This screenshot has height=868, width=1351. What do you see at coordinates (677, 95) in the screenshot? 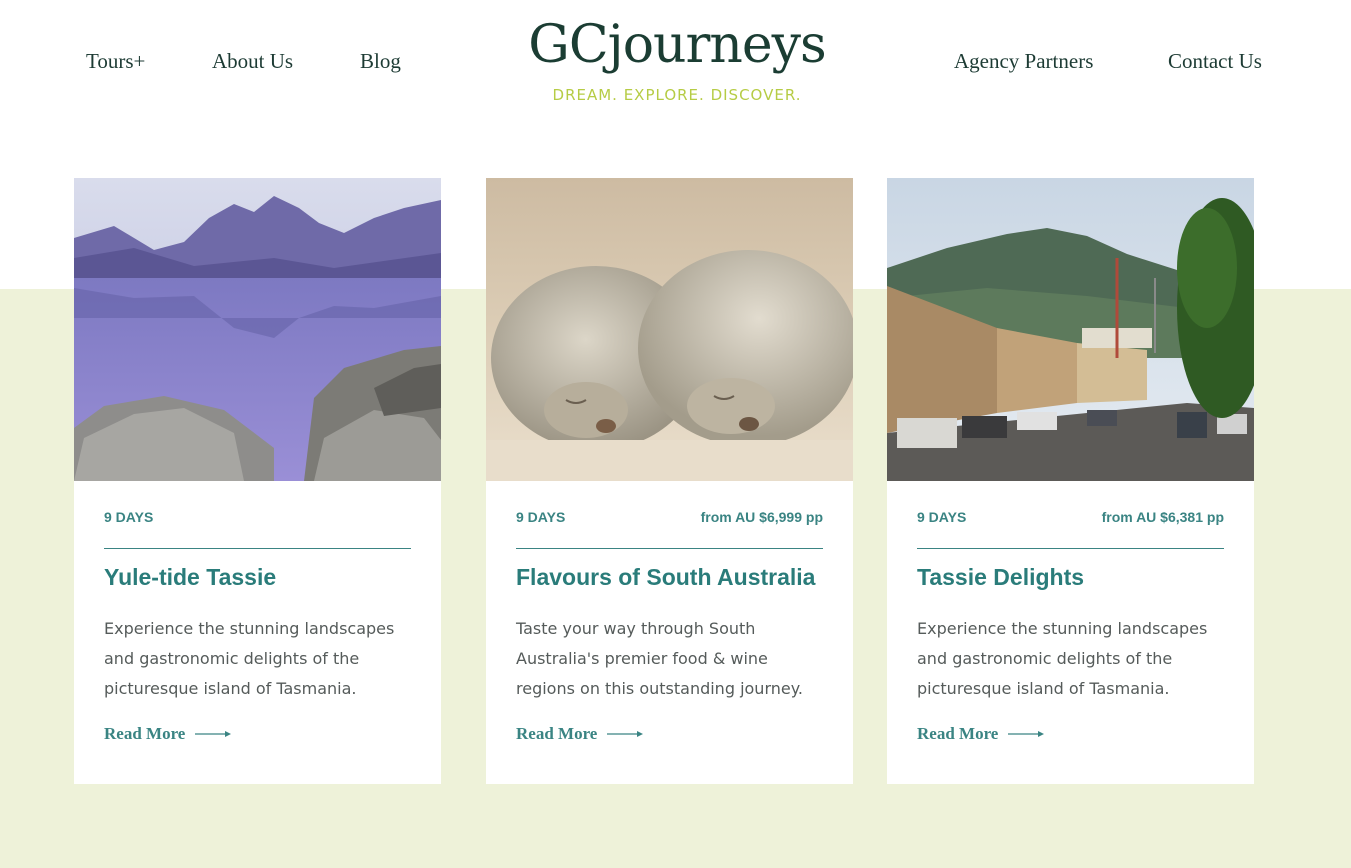
I see `logo-tagline: DREAM. EXPLORE. DISCOVER.` at bounding box center [677, 95].